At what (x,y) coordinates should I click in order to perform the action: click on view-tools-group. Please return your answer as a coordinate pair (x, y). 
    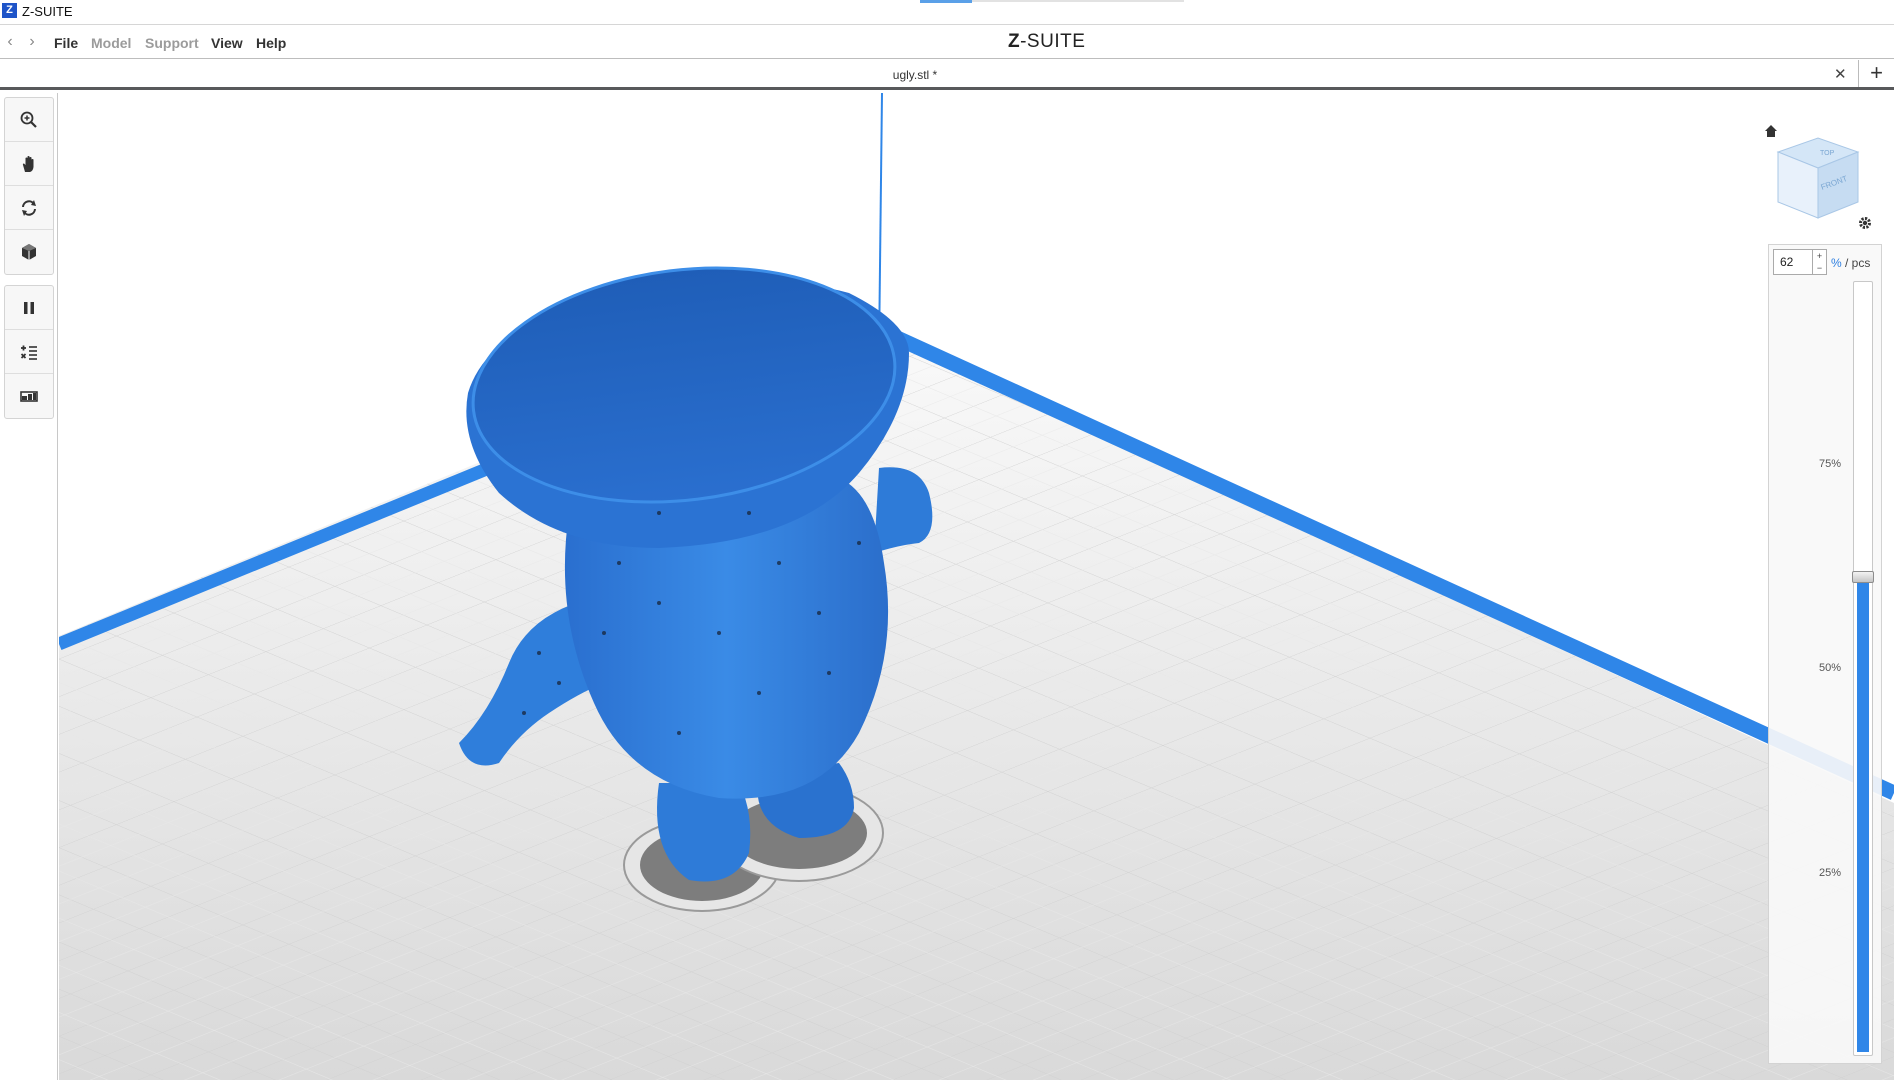
    Looking at the image, I should click on (29, 186).